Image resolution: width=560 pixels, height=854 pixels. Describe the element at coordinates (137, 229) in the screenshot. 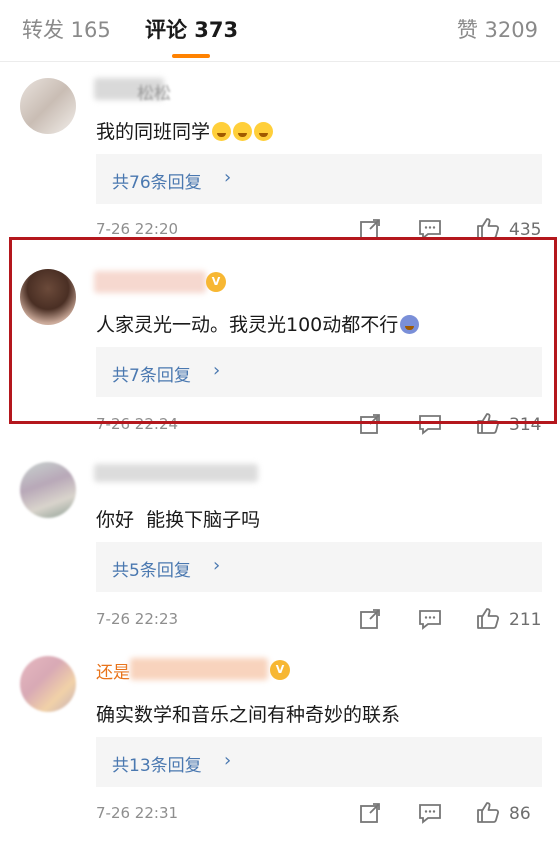

I see `comment-time: 7-26 22:20` at that location.